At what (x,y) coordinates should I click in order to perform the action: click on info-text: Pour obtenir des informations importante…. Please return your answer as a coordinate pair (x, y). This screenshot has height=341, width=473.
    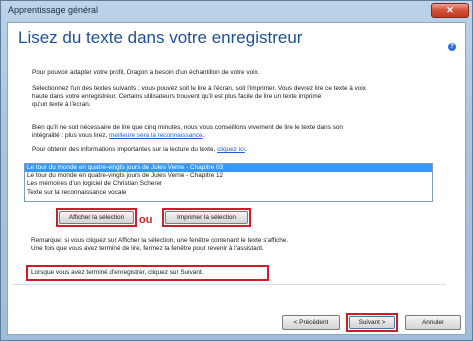
    Looking at the image, I should click on (242, 150).